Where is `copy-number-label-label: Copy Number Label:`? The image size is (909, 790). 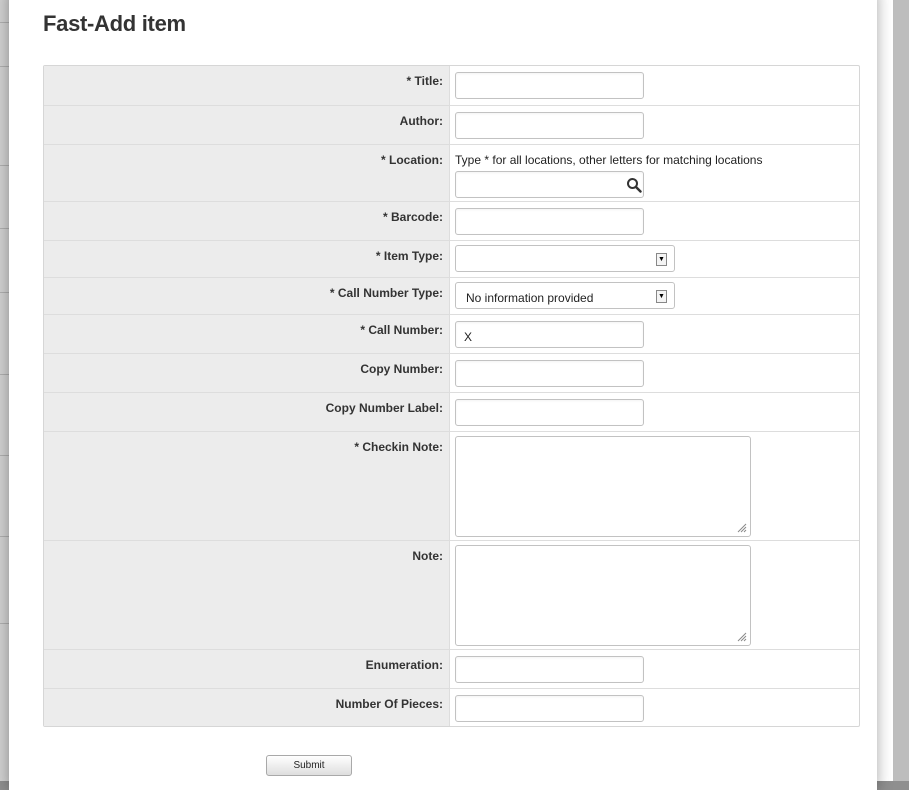 copy-number-label-label: Copy Number Label: is located at coordinates (247, 412).